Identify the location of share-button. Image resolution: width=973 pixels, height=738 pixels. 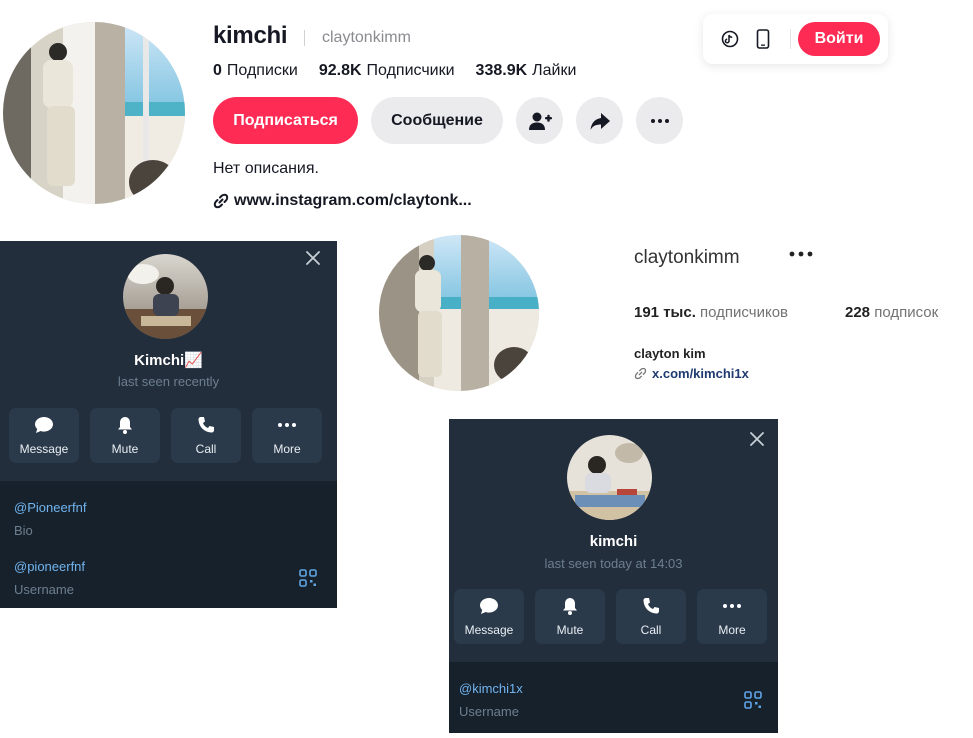
(599, 120).